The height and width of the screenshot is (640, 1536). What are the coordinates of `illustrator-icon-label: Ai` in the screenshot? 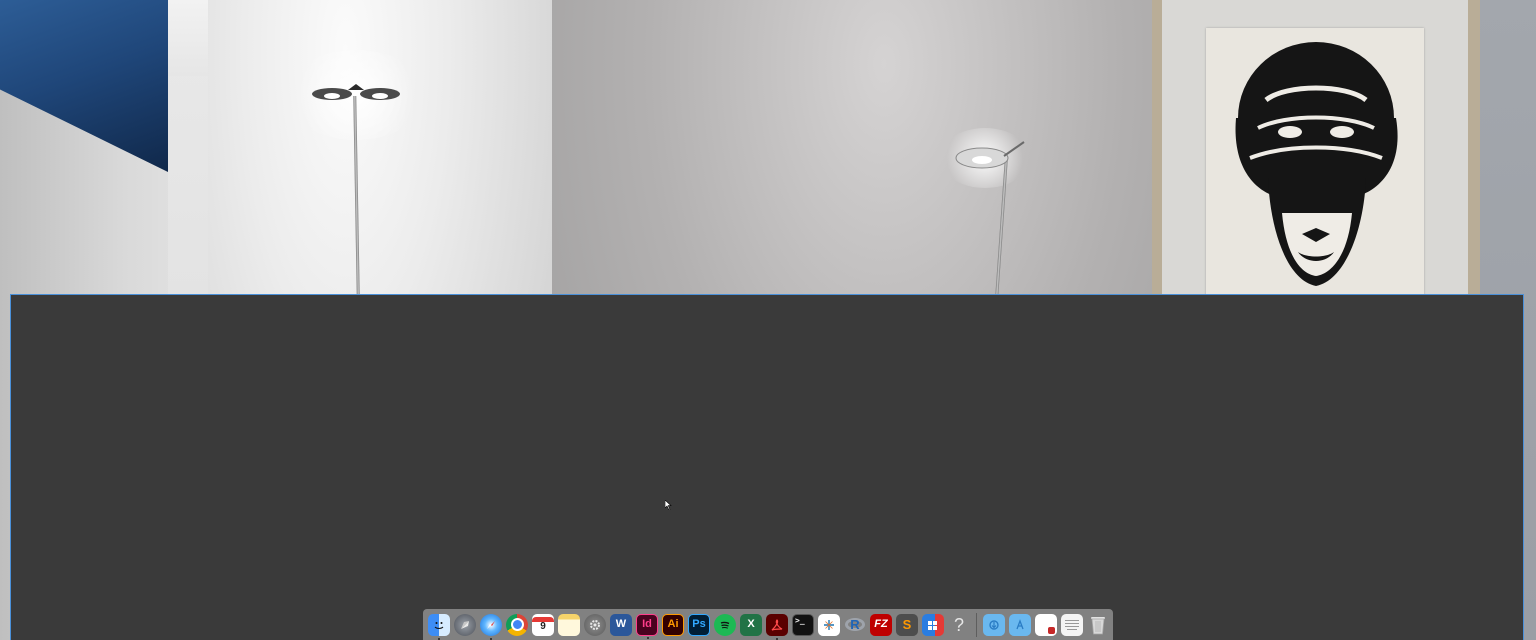 It's located at (673, 624).